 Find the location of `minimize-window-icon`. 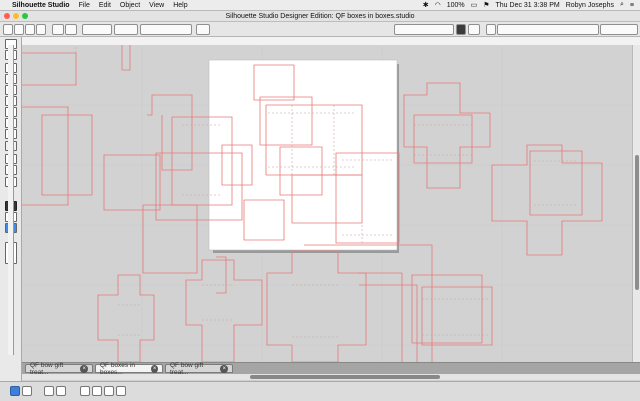

minimize-window-icon is located at coordinates (16, 16).